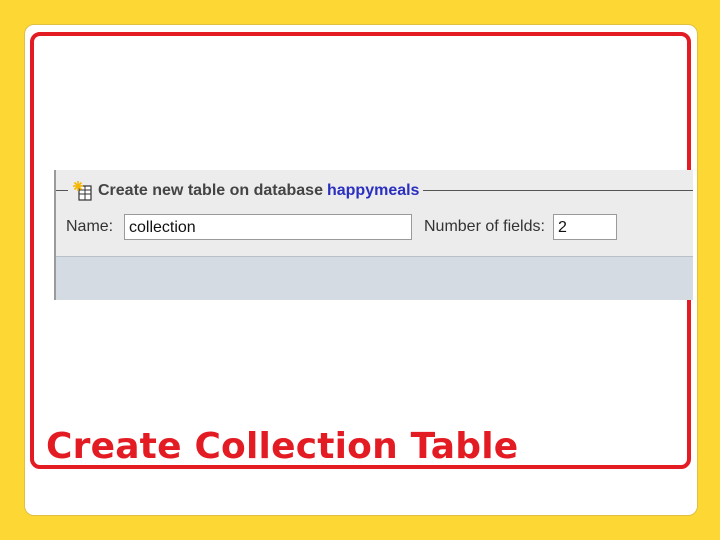  What do you see at coordinates (90, 226) in the screenshot?
I see `name-label: Name:` at bounding box center [90, 226].